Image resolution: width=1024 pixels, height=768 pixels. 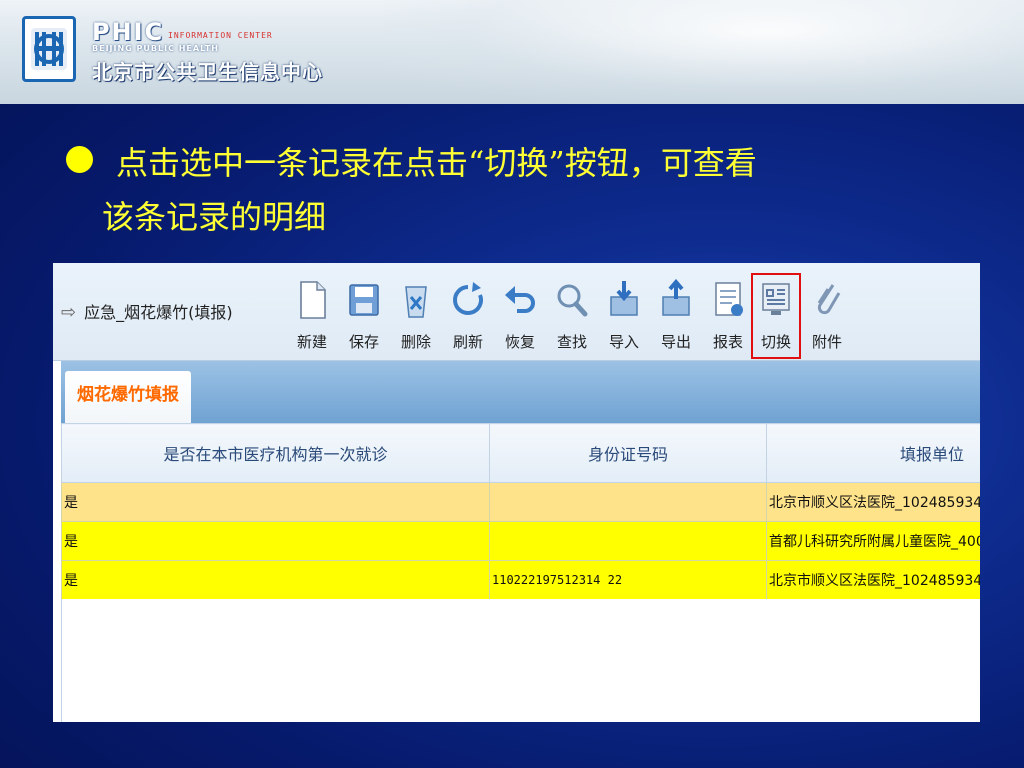 I want to click on report-button-label: 报表, so click(x=727, y=342).